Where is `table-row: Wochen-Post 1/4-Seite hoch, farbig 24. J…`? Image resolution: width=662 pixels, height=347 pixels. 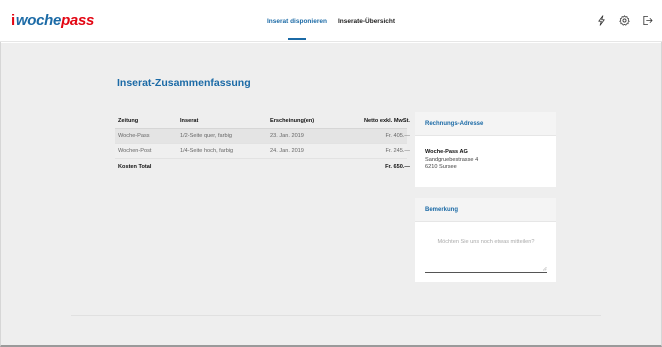 table-row: Wochen-Post 1/4-Seite hoch, farbig 24. J… is located at coordinates (262, 151).